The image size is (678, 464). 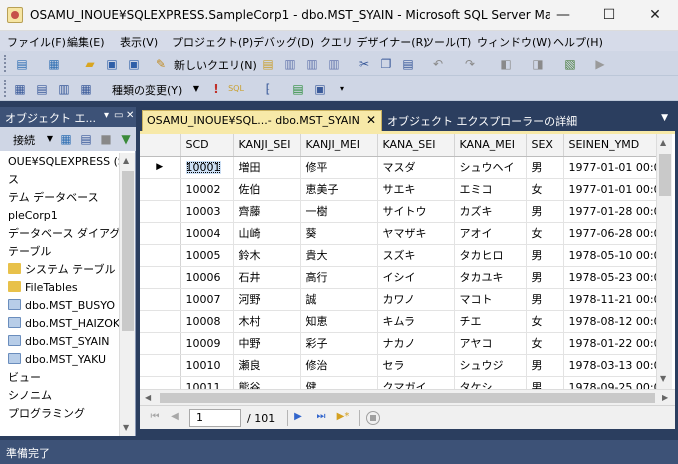 What do you see at coordinates (490, 189) in the screenshot?
I see `table-cell: エミコ` at bounding box center [490, 189].